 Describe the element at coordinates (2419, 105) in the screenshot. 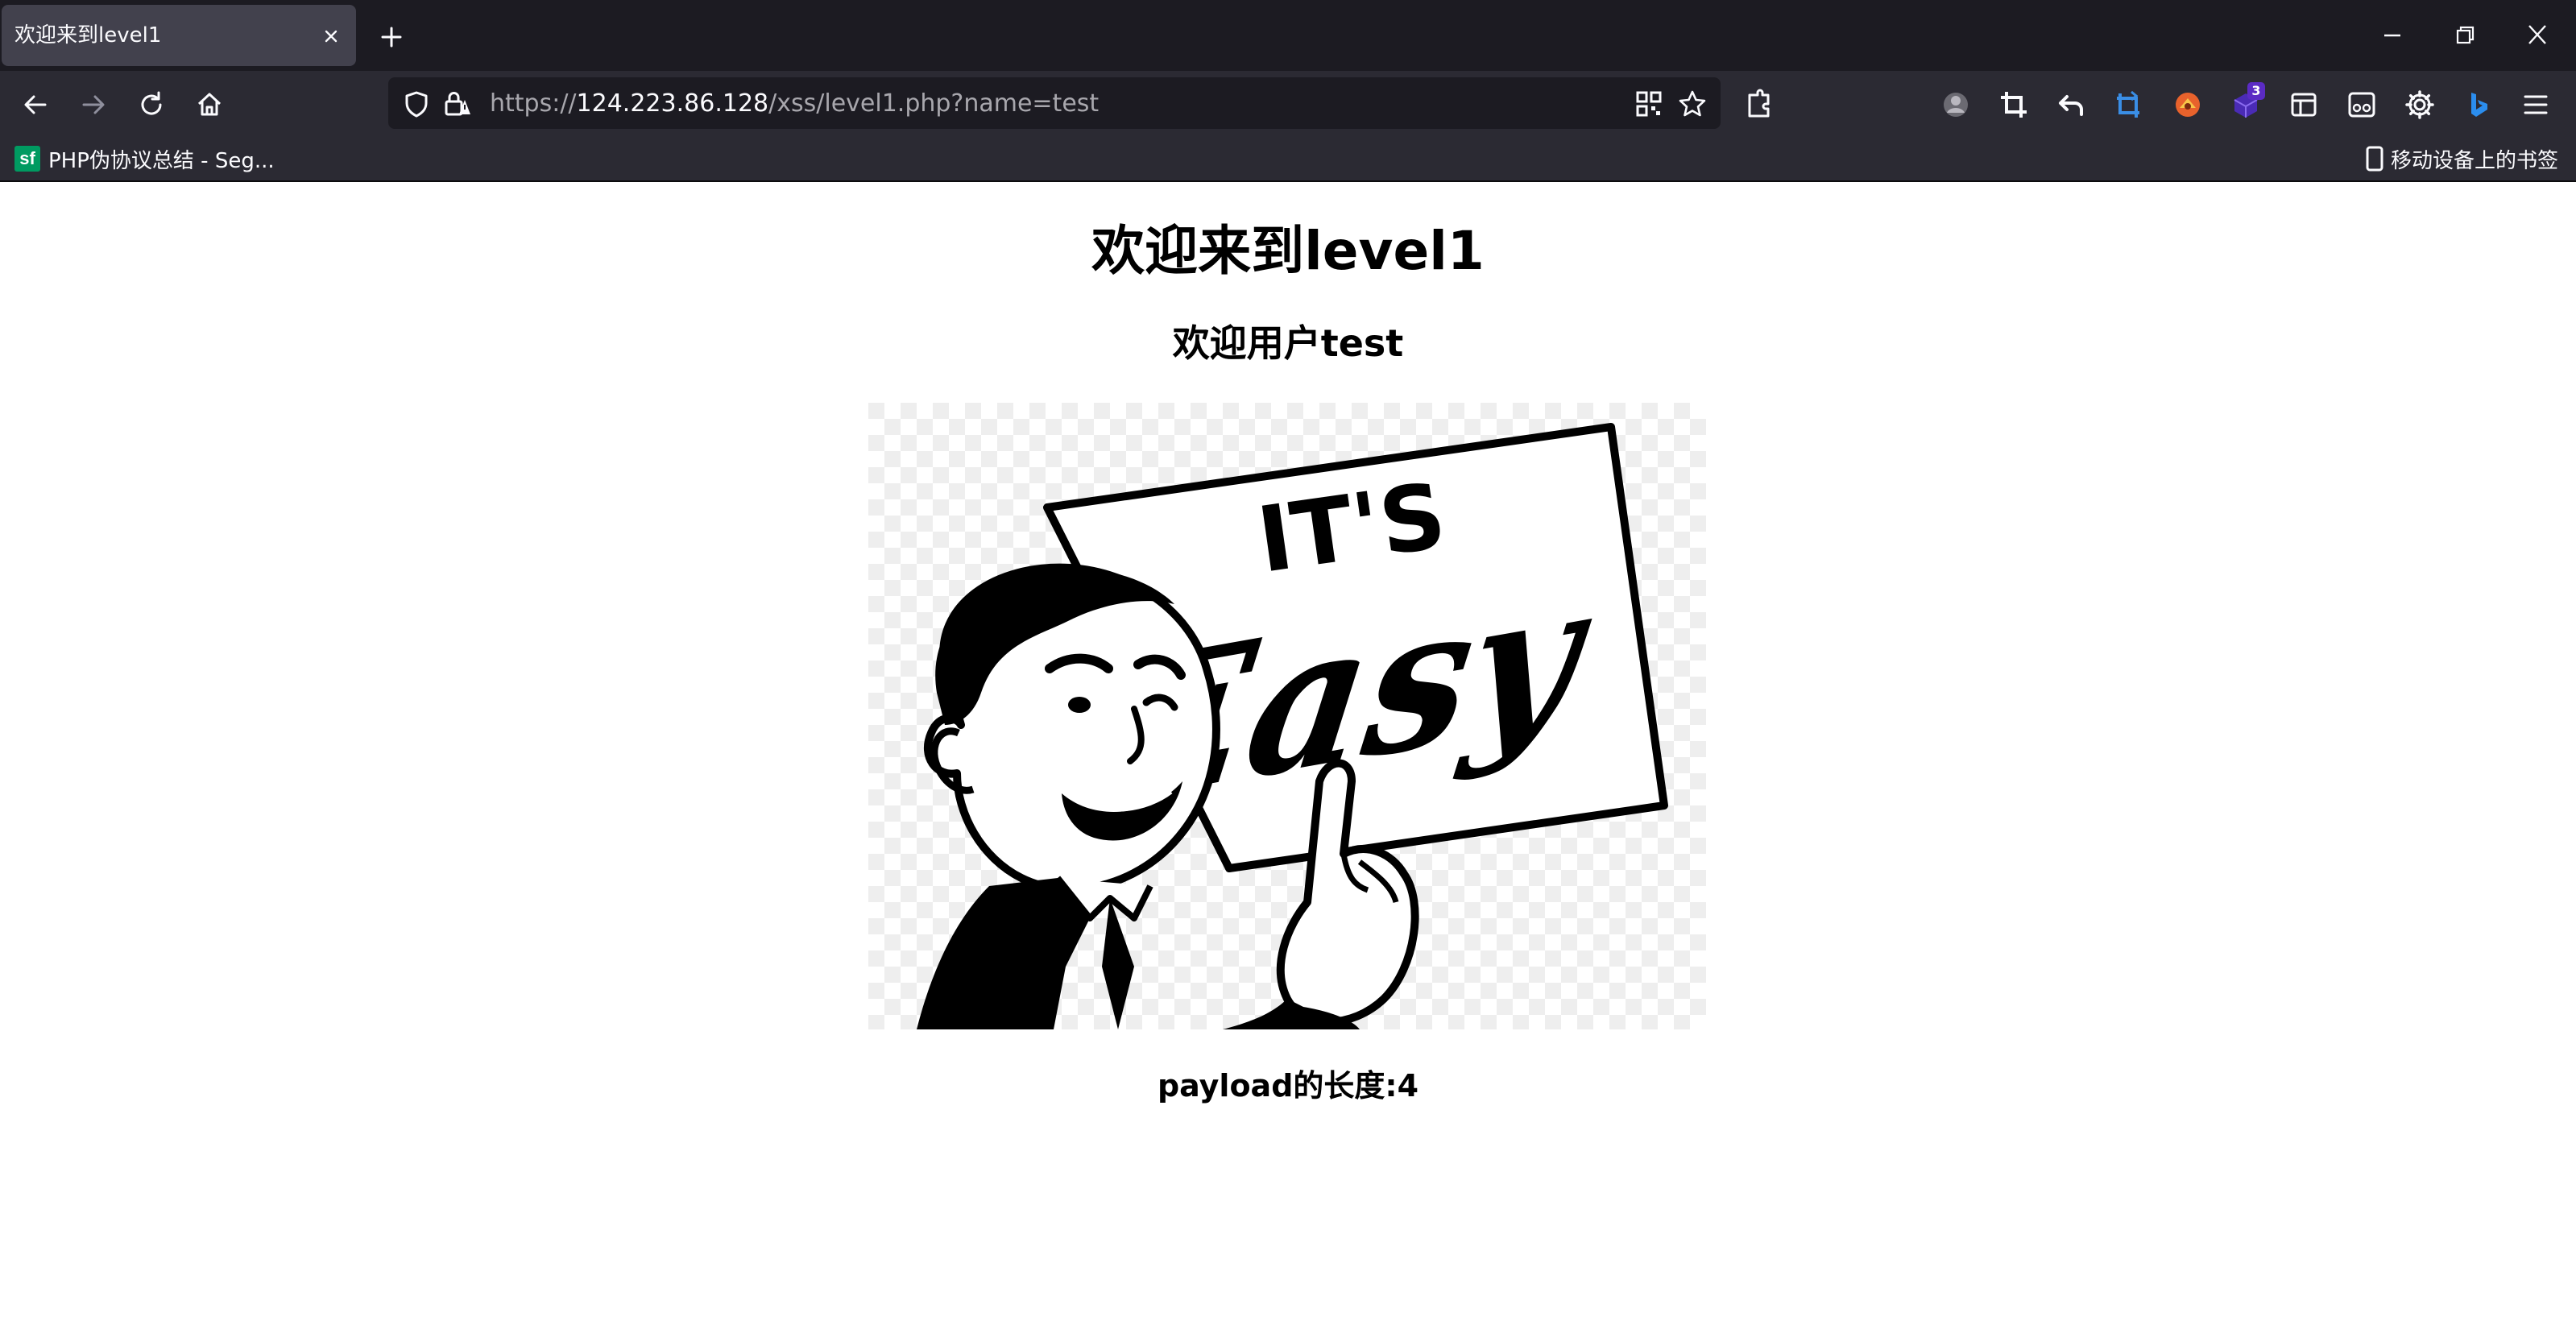

I see `settings-gear-icon` at that location.